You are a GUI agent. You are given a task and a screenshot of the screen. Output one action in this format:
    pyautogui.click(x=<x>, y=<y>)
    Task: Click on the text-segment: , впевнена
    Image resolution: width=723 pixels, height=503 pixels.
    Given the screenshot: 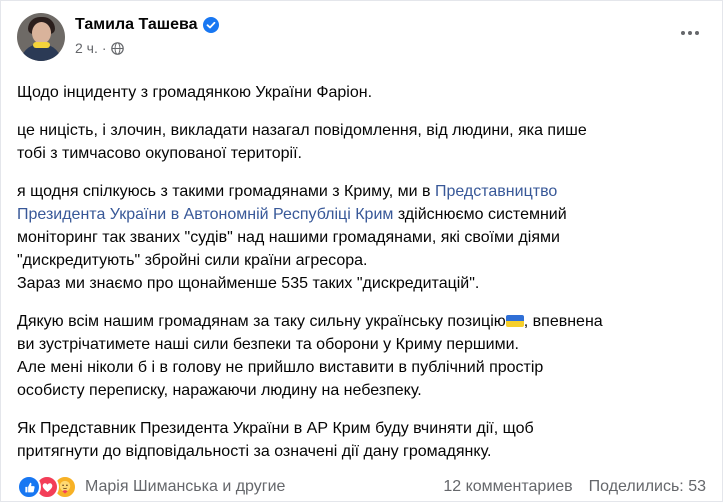 What is the action you would take?
    pyautogui.click(x=563, y=321)
    